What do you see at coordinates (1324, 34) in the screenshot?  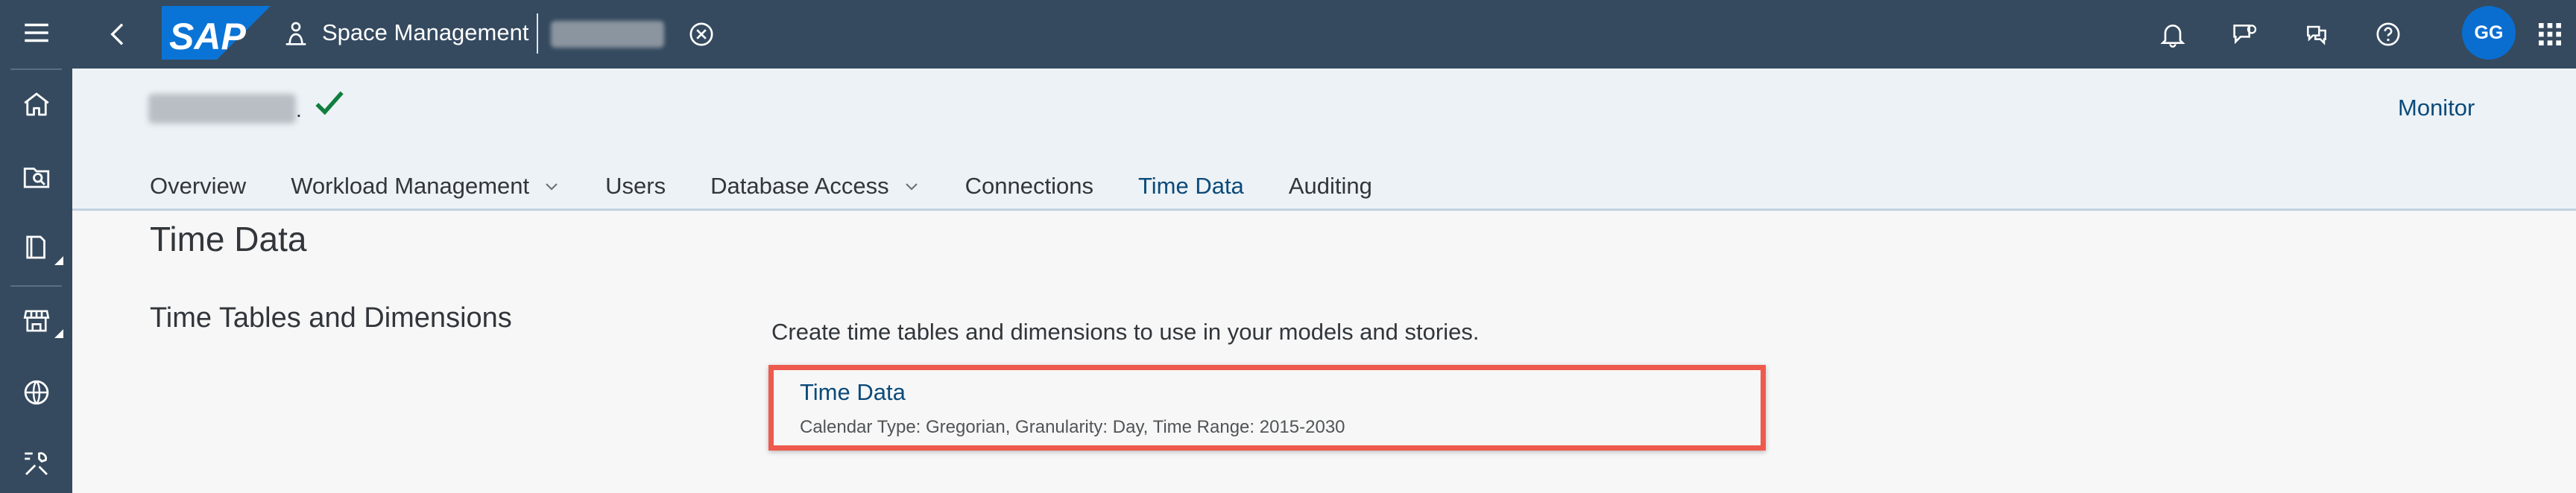 I see `shell-bar: SAP Space Management GG` at bounding box center [1324, 34].